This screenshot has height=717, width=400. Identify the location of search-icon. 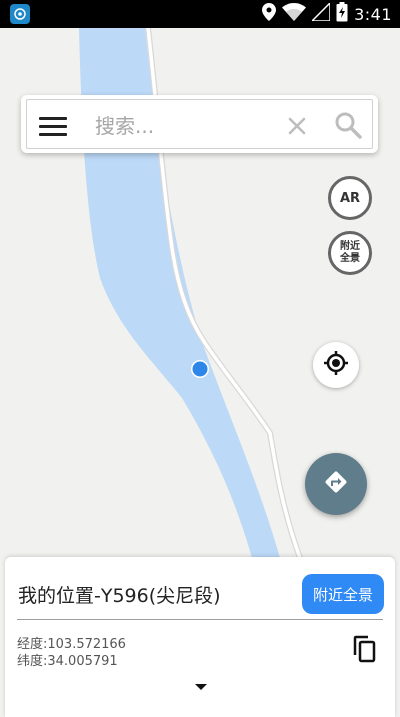
(348, 125).